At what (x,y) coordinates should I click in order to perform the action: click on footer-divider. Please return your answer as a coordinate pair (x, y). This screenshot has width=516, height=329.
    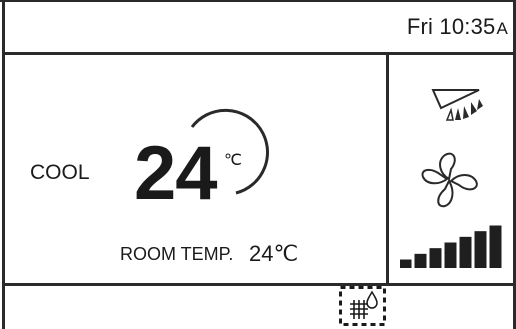
    Looking at the image, I should click on (259, 284).